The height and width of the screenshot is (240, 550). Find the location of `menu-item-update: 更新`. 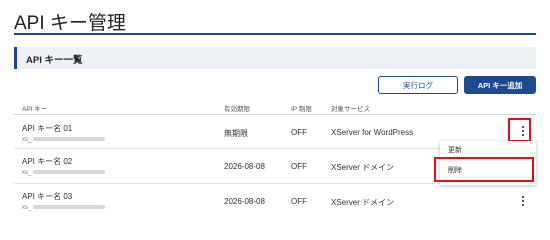

menu-item-update: 更新 is located at coordinates (455, 150).